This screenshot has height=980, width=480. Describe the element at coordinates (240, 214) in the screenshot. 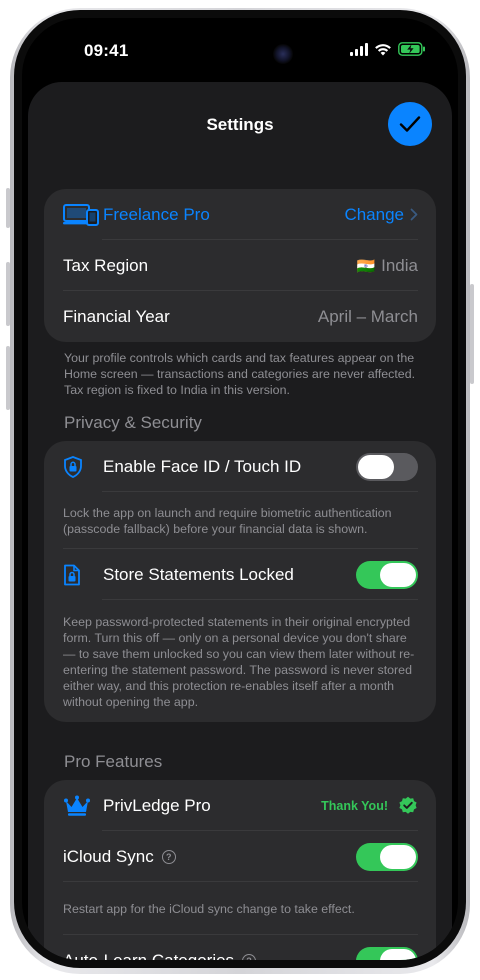

I see `profile-row: Freelance Pro Change` at that location.